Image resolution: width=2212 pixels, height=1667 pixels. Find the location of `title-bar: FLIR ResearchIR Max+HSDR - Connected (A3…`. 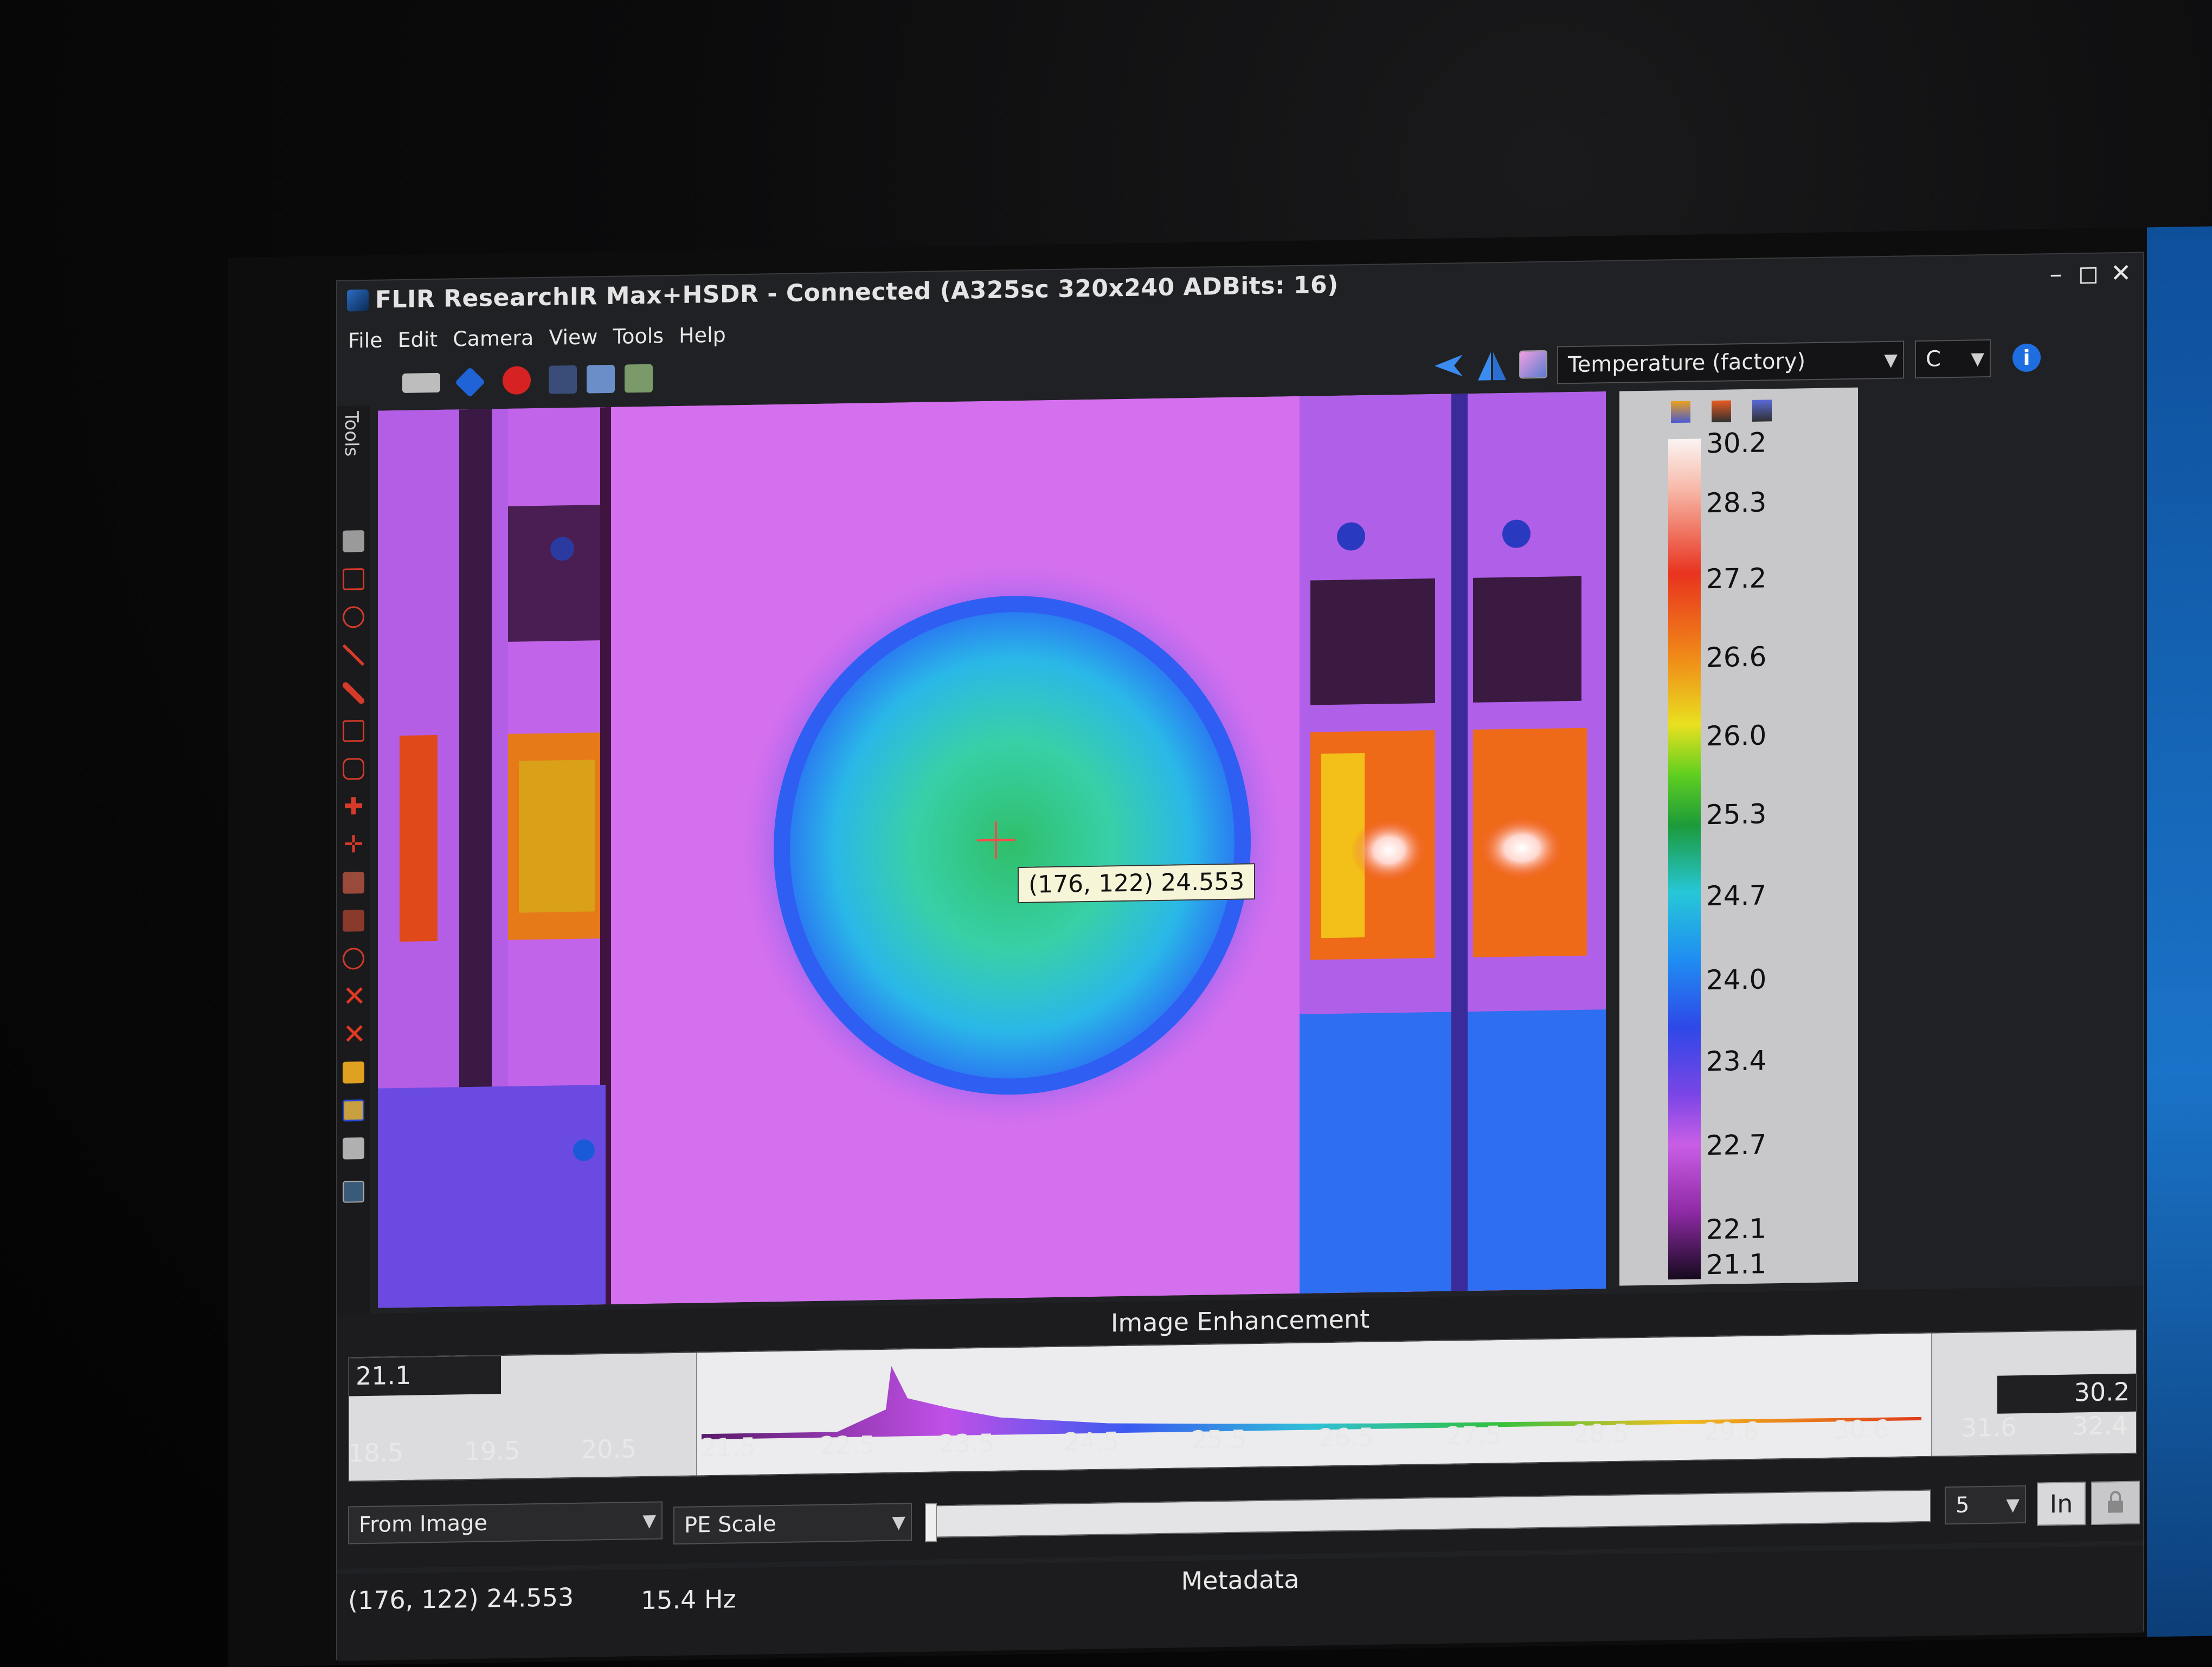

title-bar: FLIR ResearchIR Max+HSDR - Connected (A3… is located at coordinates (1240, 286).